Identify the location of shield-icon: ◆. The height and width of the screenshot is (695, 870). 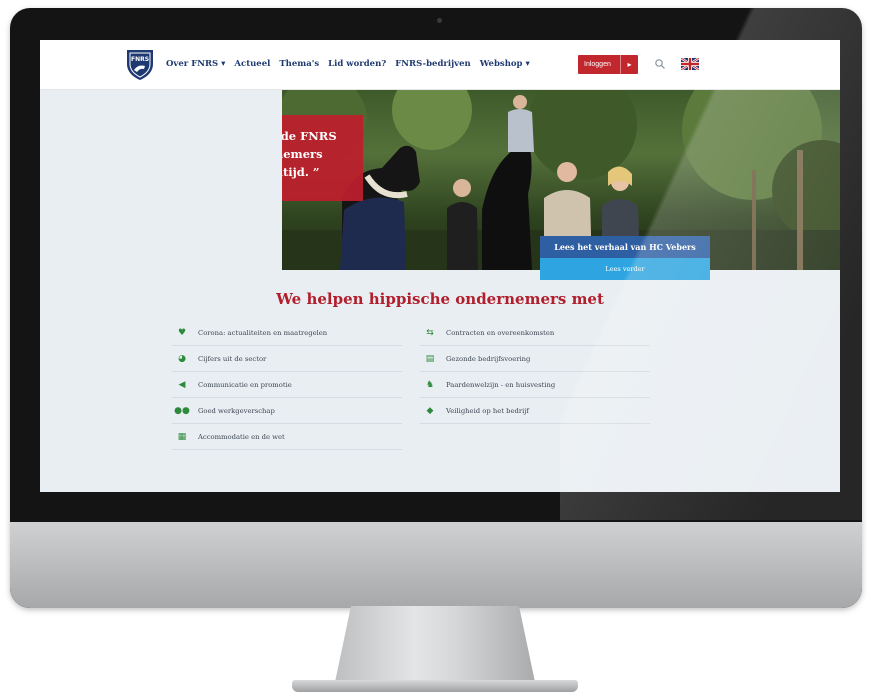
(430, 410).